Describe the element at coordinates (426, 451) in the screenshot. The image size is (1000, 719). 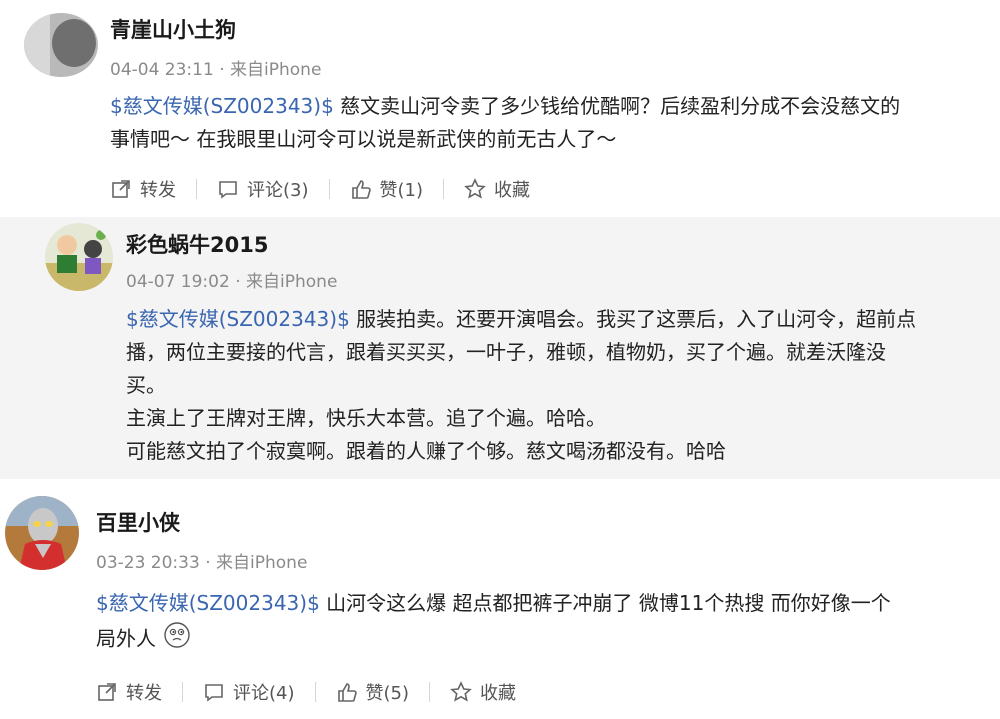
I see `text-line: 可能慈文拍了个寂寞啊。跟着的人赚了个够。慈文喝汤都没有。哈哈` at that location.